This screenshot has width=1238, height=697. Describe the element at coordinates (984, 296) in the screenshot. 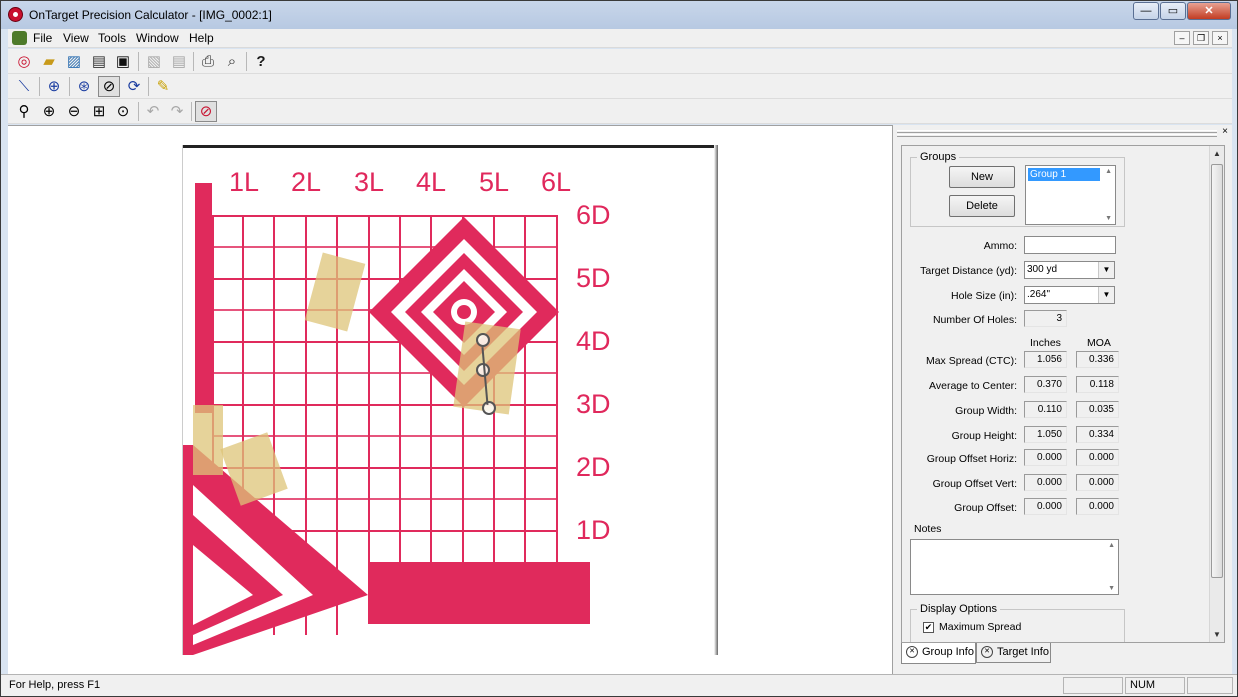

I see `hole-size-label: Hole Size (in):` at that location.